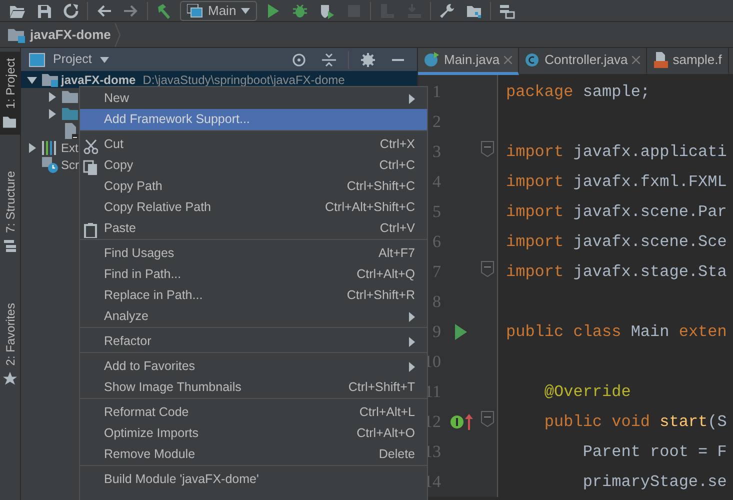 This screenshot has height=500, width=733. What do you see at coordinates (616, 182) in the screenshot?
I see `code-line: import javafx.fxml.FXML` at bounding box center [616, 182].